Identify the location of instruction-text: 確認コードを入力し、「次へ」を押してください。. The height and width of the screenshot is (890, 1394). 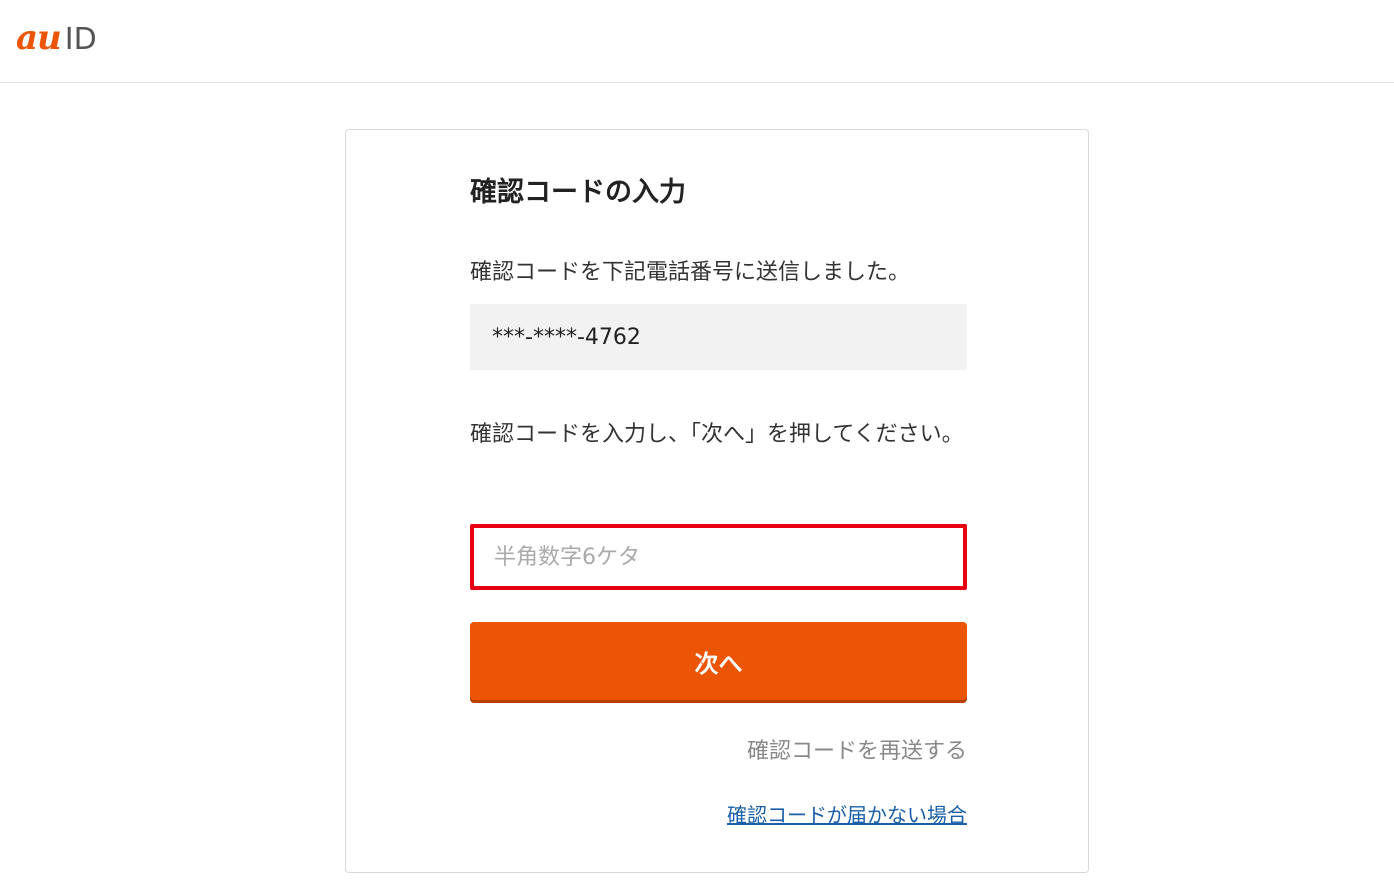
(717, 434).